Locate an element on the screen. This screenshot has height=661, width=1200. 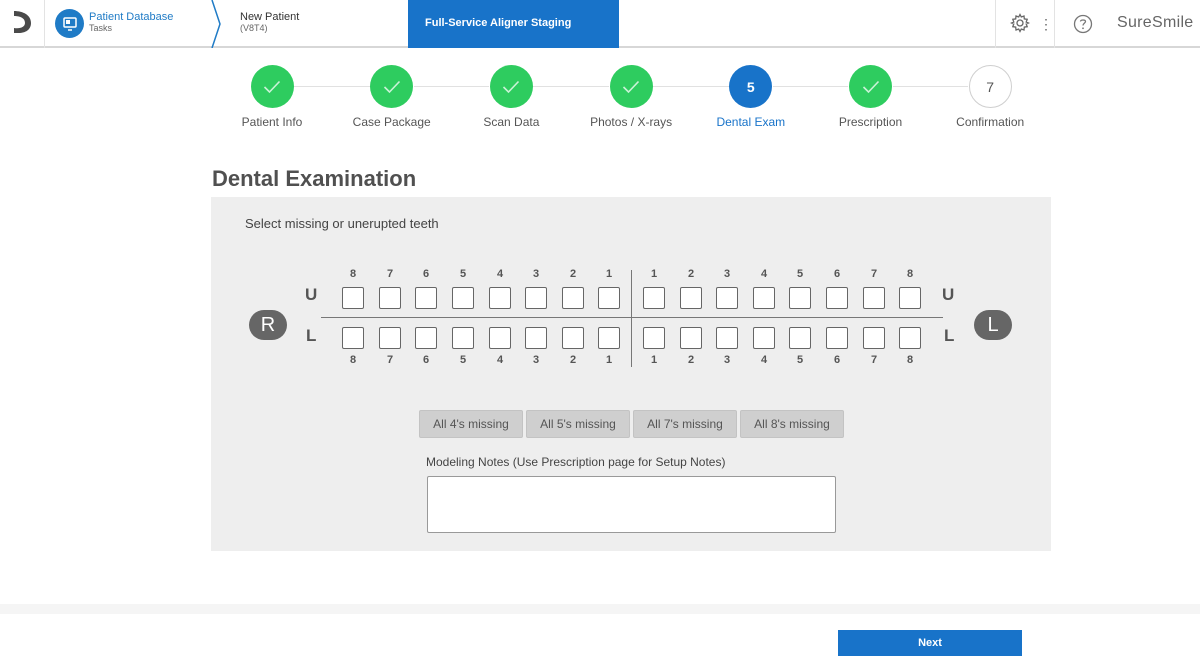
step-case-package: Case Package is located at coordinates (392, 97).